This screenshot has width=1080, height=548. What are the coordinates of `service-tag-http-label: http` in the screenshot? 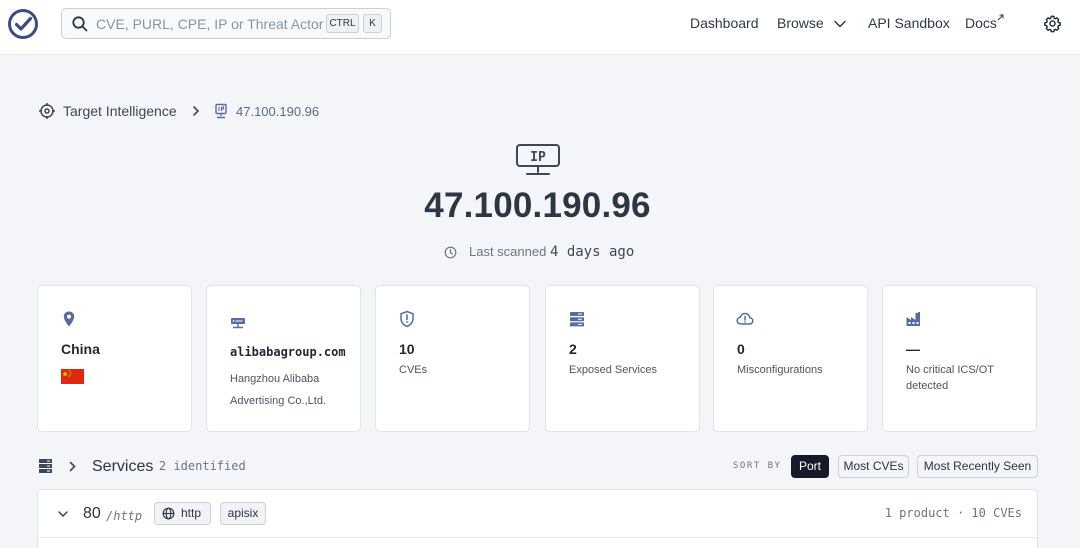 It's located at (191, 513).